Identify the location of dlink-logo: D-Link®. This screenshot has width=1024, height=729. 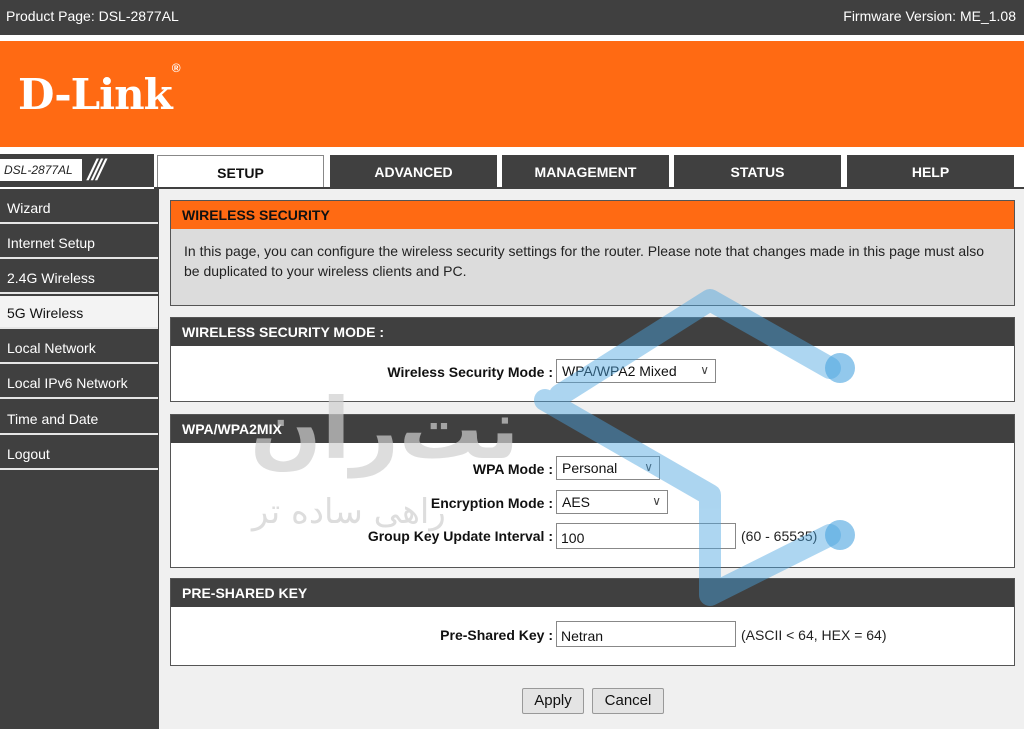
(99, 90).